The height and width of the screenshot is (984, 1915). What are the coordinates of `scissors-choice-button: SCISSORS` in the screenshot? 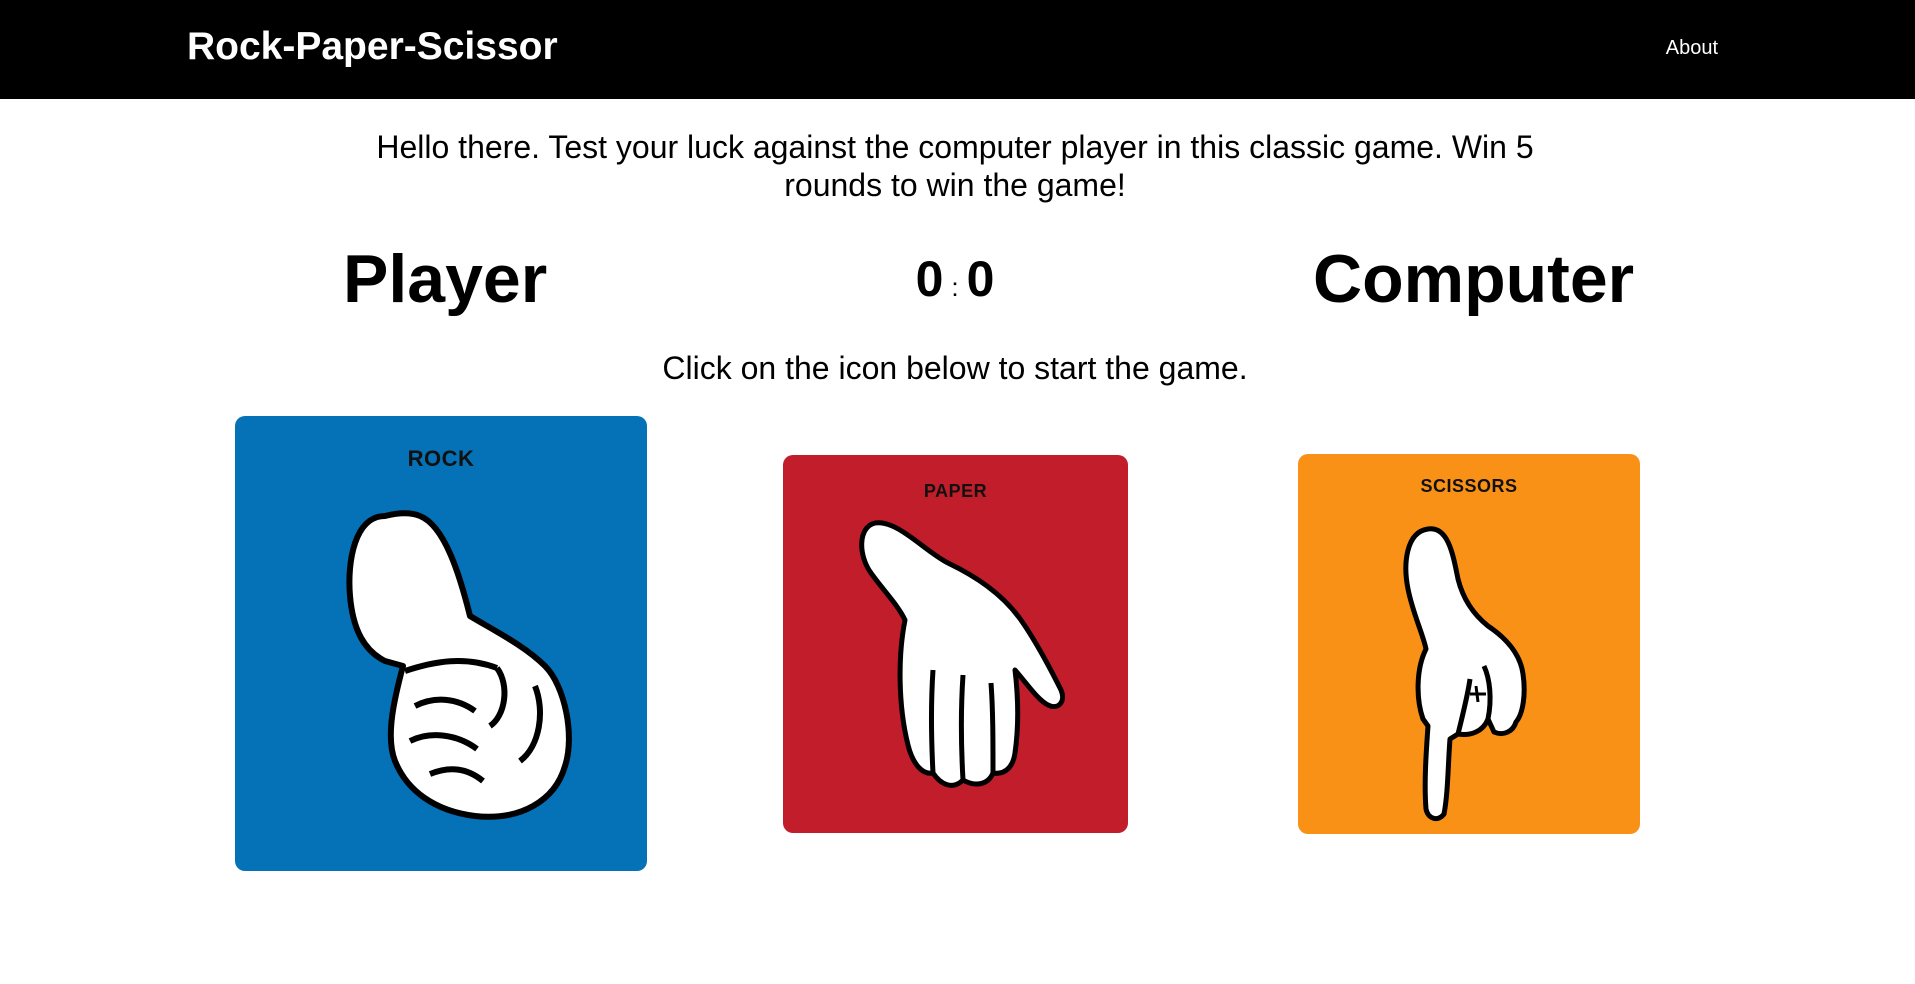 It's located at (1469, 644).